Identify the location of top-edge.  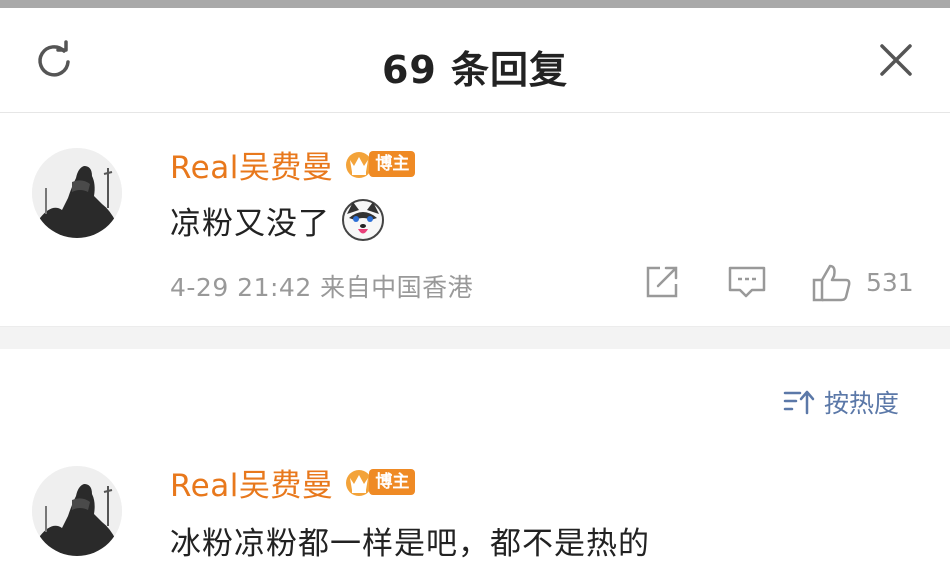
(475, 4).